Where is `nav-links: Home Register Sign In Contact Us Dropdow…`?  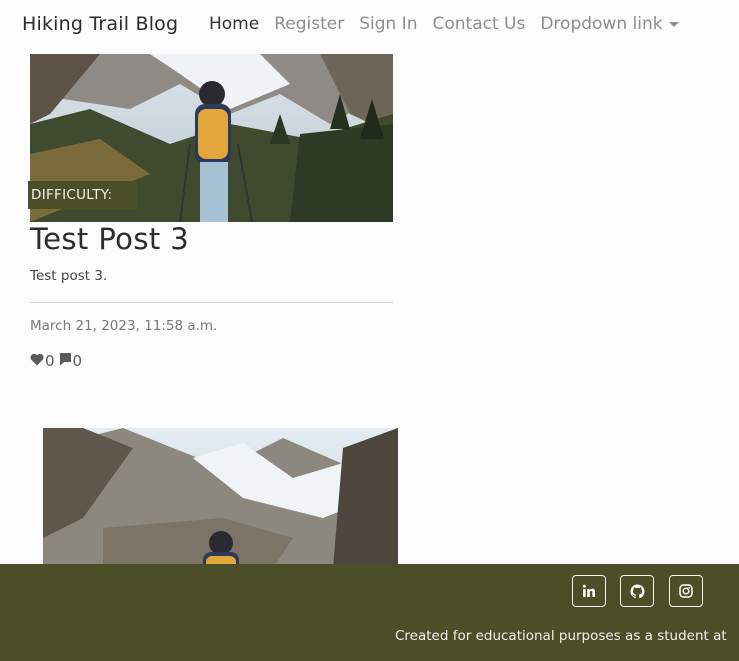
nav-links: Home Register Sign In Contact Us Dropdow… is located at coordinates (451, 24).